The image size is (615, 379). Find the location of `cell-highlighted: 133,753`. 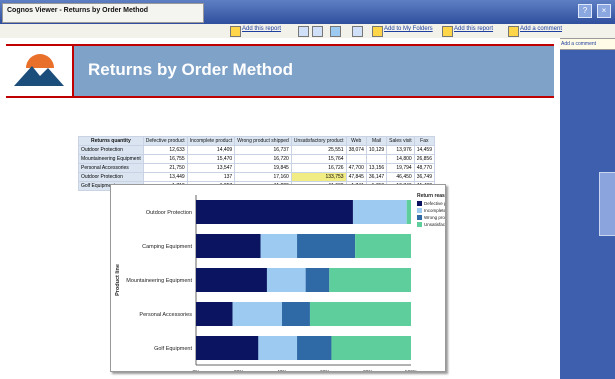

cell-highlighted: 133,753 is located at coordinates (318, 177).